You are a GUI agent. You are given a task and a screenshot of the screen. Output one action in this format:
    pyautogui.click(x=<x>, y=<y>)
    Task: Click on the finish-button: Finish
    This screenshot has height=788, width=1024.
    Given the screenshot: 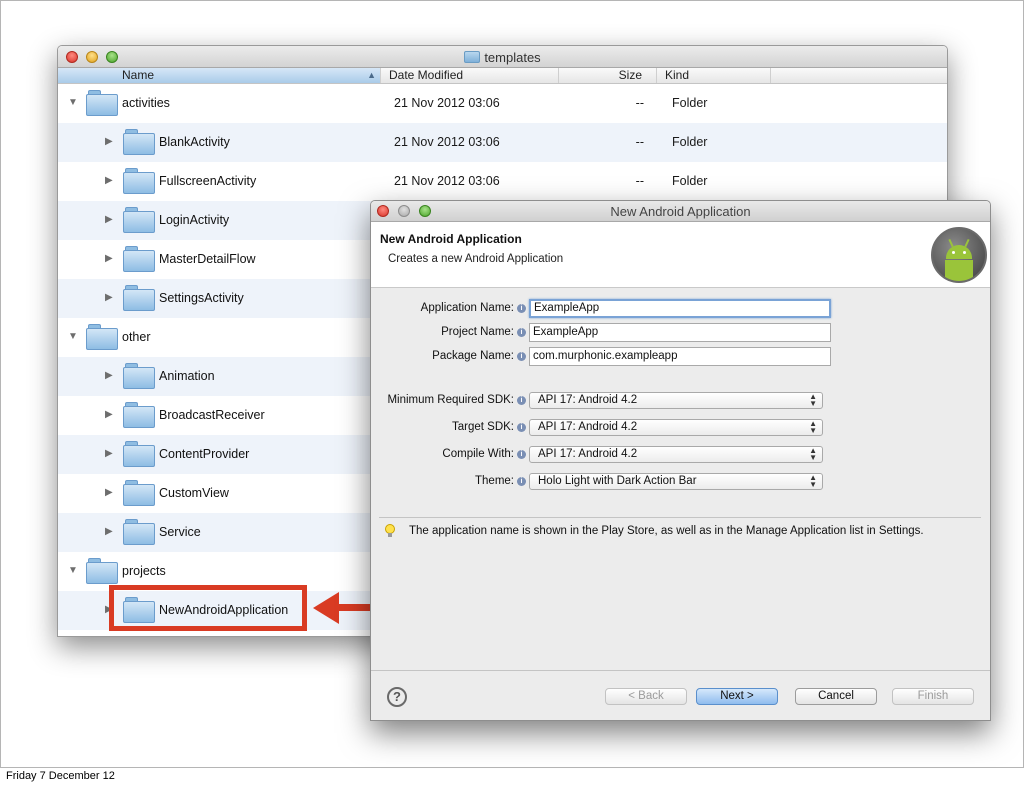 What is the action you would take?
    pyautogui.click(x=933, y=696)
    